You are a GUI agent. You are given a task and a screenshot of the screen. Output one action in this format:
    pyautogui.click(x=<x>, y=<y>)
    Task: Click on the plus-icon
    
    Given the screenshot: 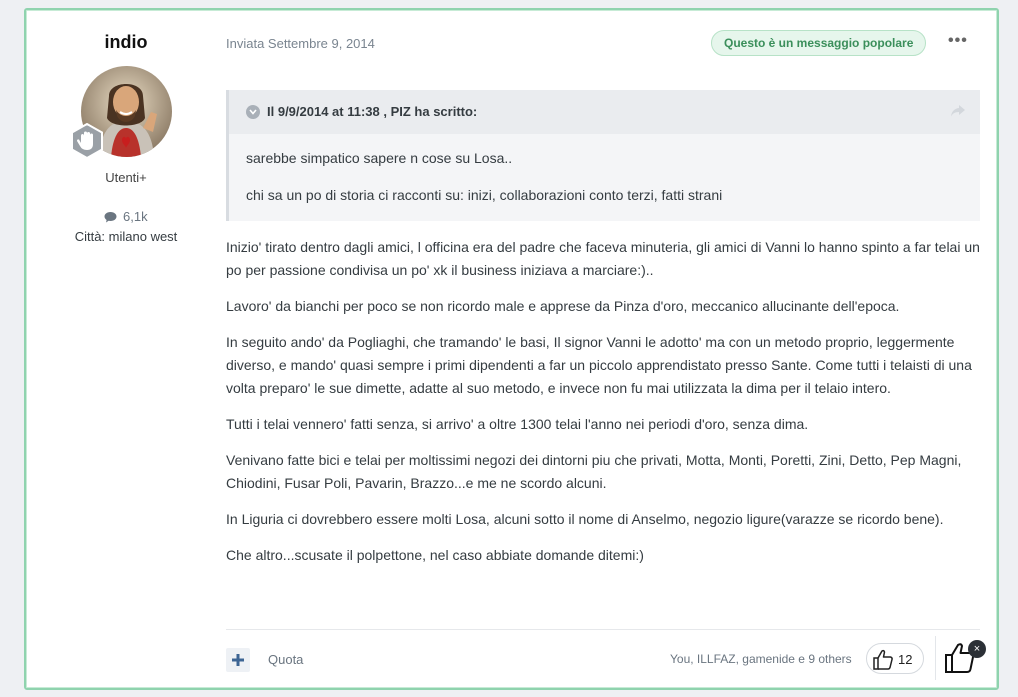 What is the action you would take?
    pyautogui.click(x=238, y=660)
    